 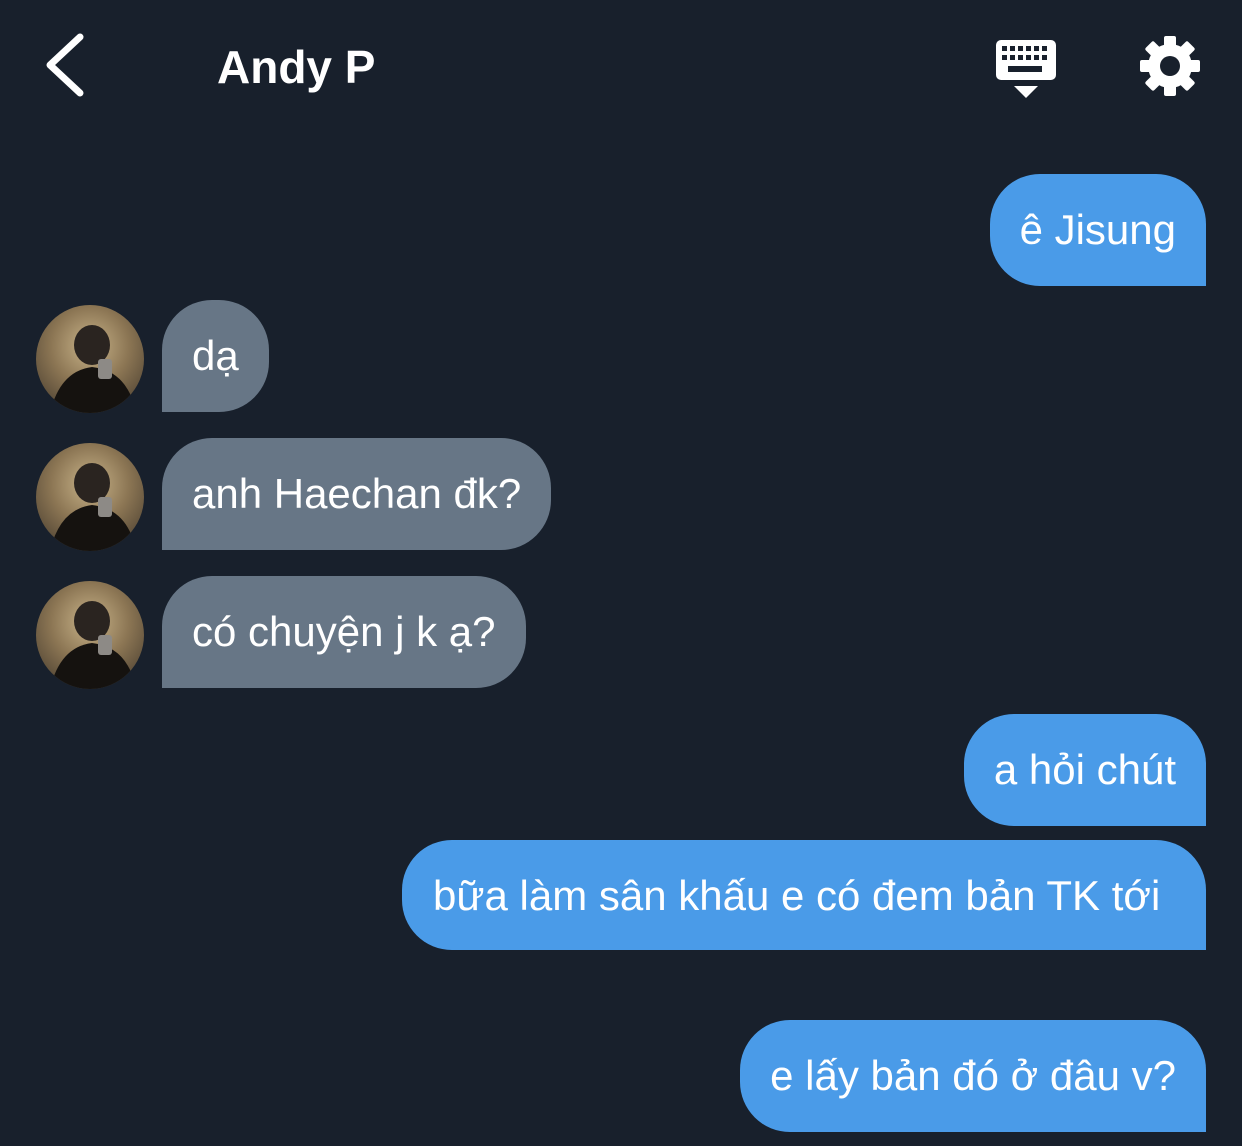 I want to click on keyboard-icon, so click(x=1026, y=69).